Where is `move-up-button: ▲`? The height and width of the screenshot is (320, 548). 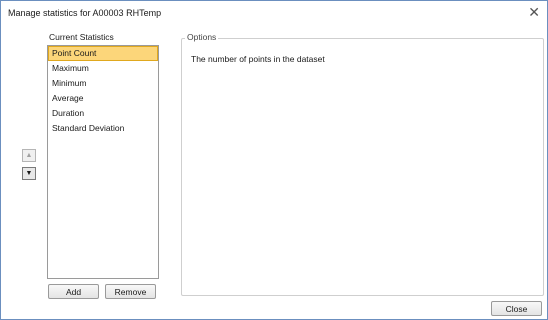
move-up-button: ▲ is located at coordinates (29, 155).